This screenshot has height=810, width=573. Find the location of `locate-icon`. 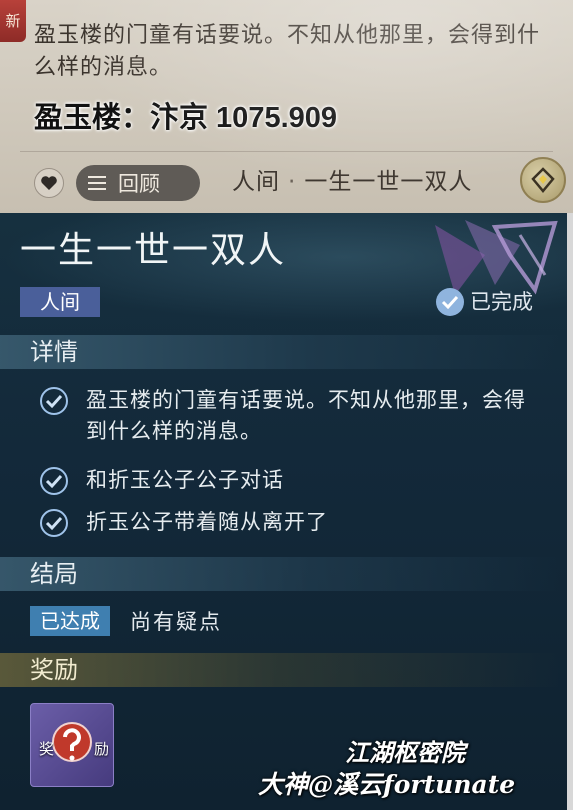

locate-icon is located at coordinates (543, 180).